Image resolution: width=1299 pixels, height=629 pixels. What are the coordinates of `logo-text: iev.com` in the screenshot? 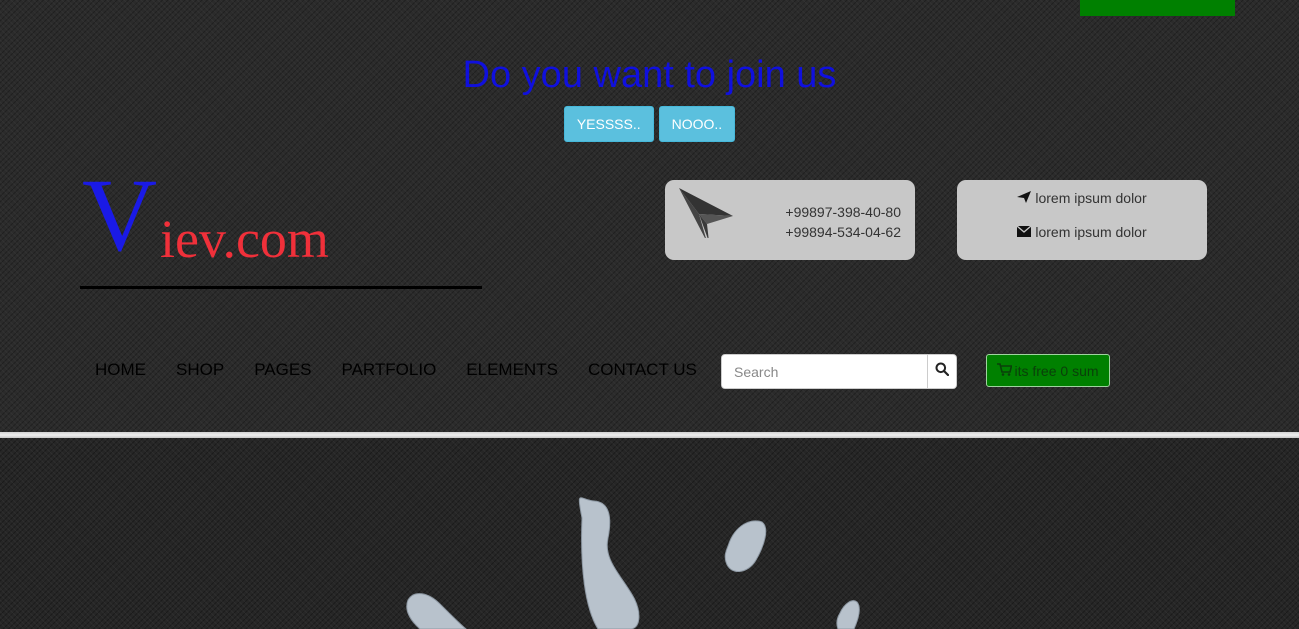 It's located at (244, 239).